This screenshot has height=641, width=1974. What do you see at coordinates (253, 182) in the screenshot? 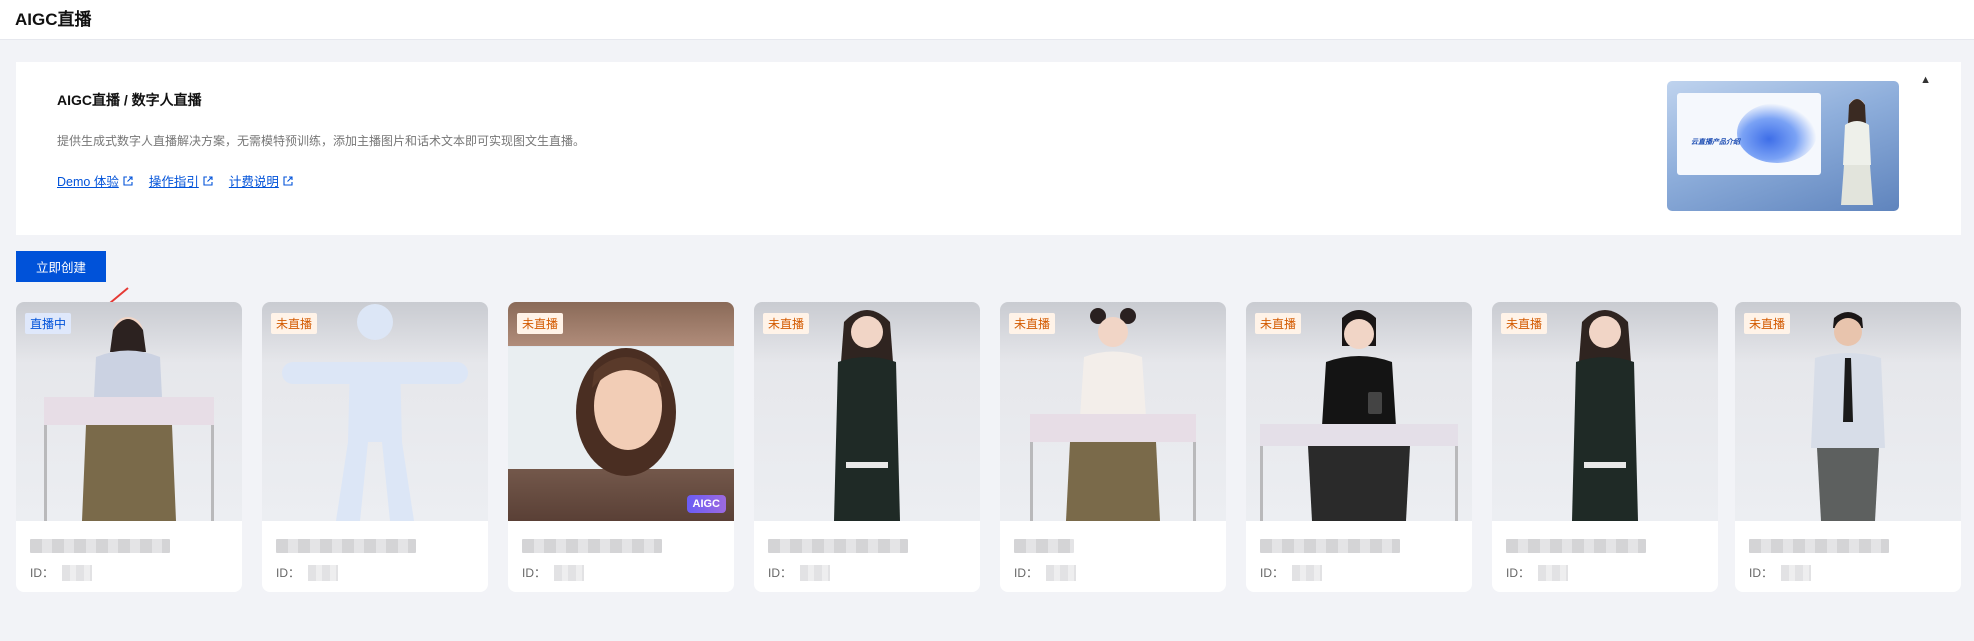
I see `billing-link-label: 计费说明` at bounding box center [253, 182].